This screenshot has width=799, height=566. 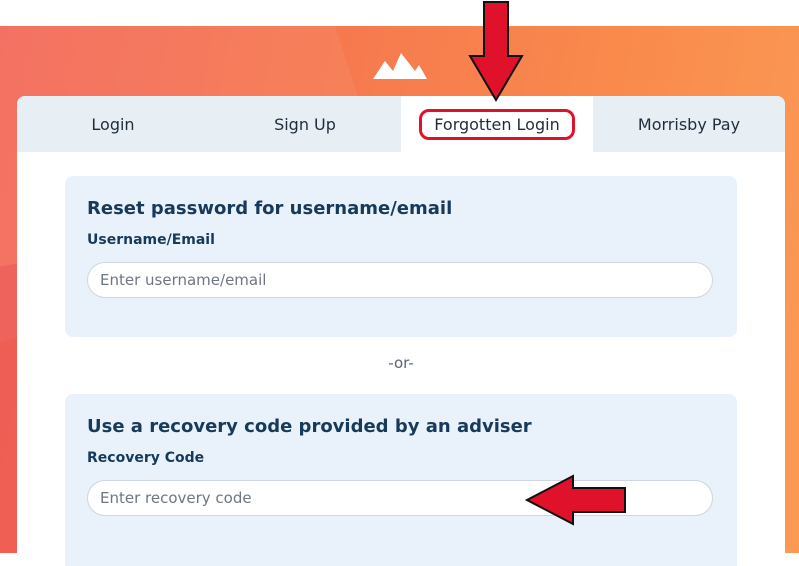 I want to click on down-arrow-annotation-icon, so click(x=496, y=51).